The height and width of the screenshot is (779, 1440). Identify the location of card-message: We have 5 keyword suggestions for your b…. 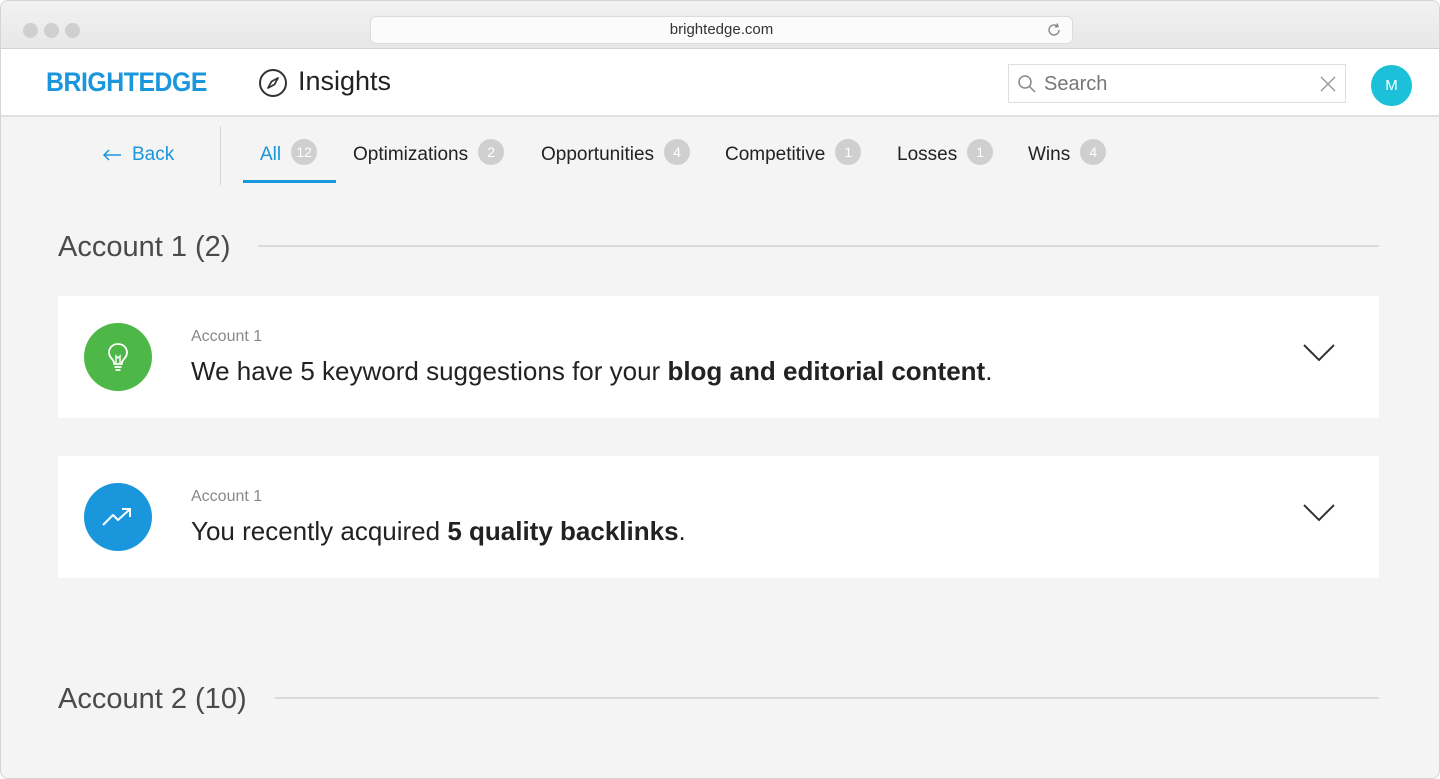
(592, 371).